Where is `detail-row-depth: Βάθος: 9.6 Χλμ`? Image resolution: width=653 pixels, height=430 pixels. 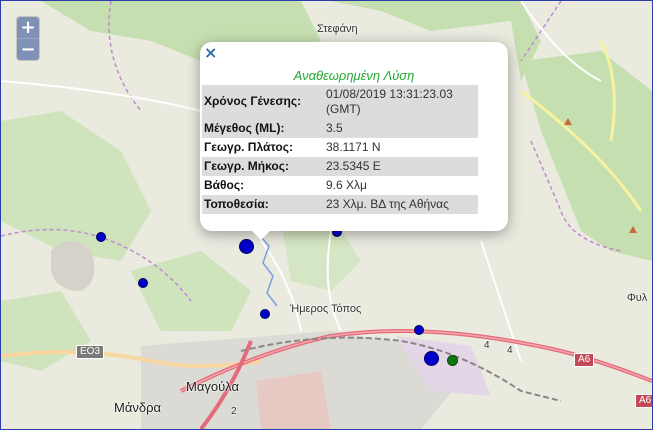 detail-row-depth: Βάθος: 9.6 Χλμ is located at coordinates (340, 185).